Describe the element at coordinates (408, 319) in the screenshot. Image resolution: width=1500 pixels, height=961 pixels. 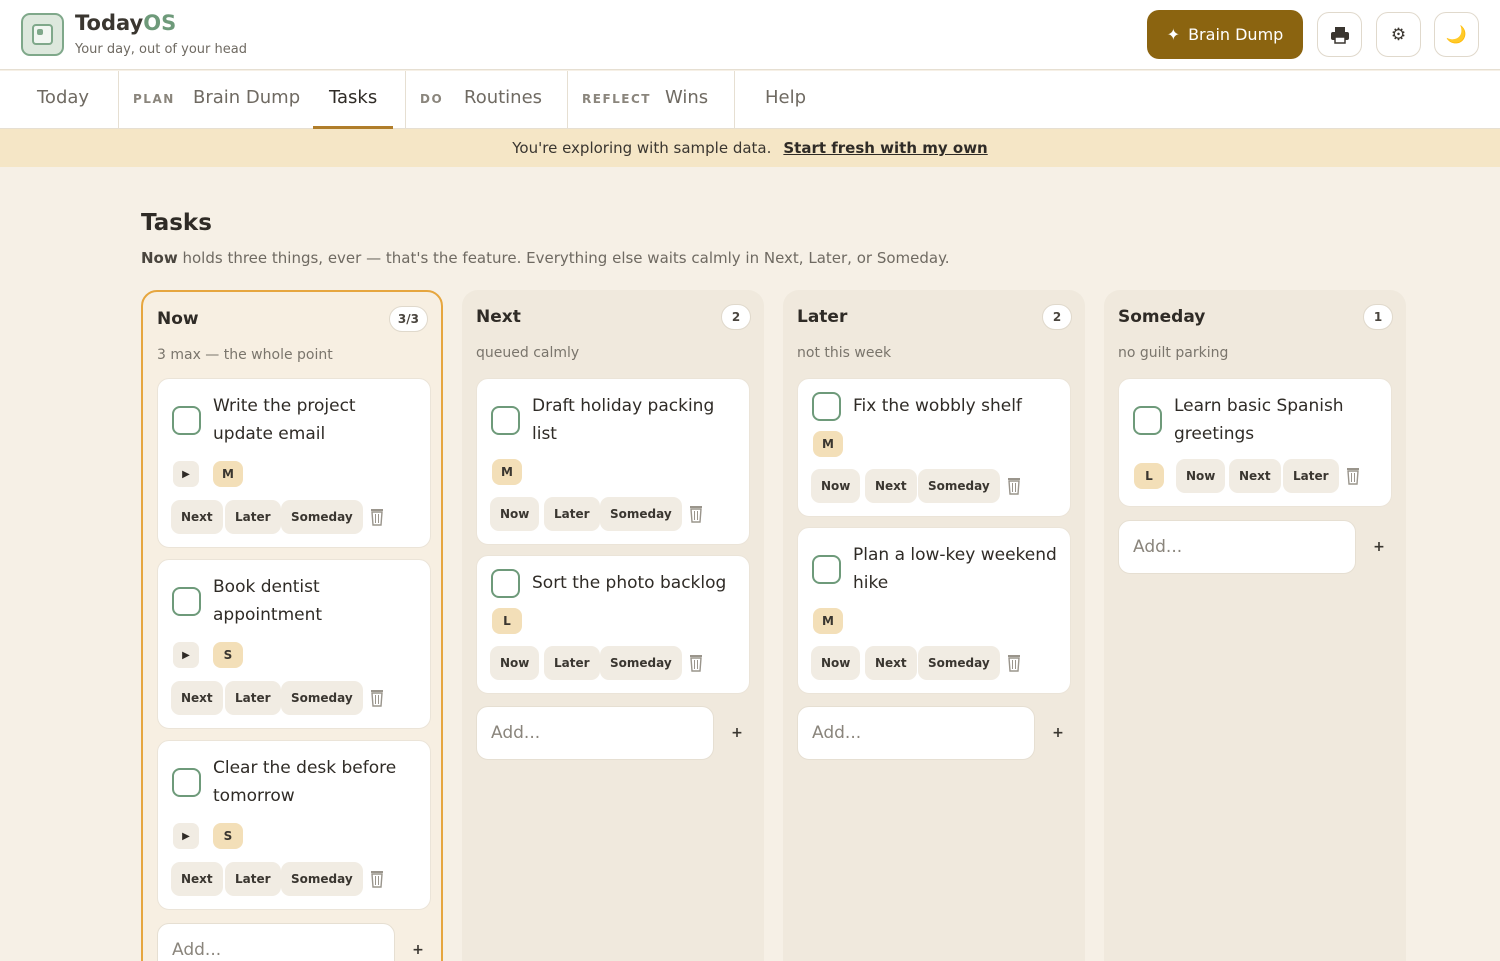
I see `column-count-badge: 3/3` at that location.